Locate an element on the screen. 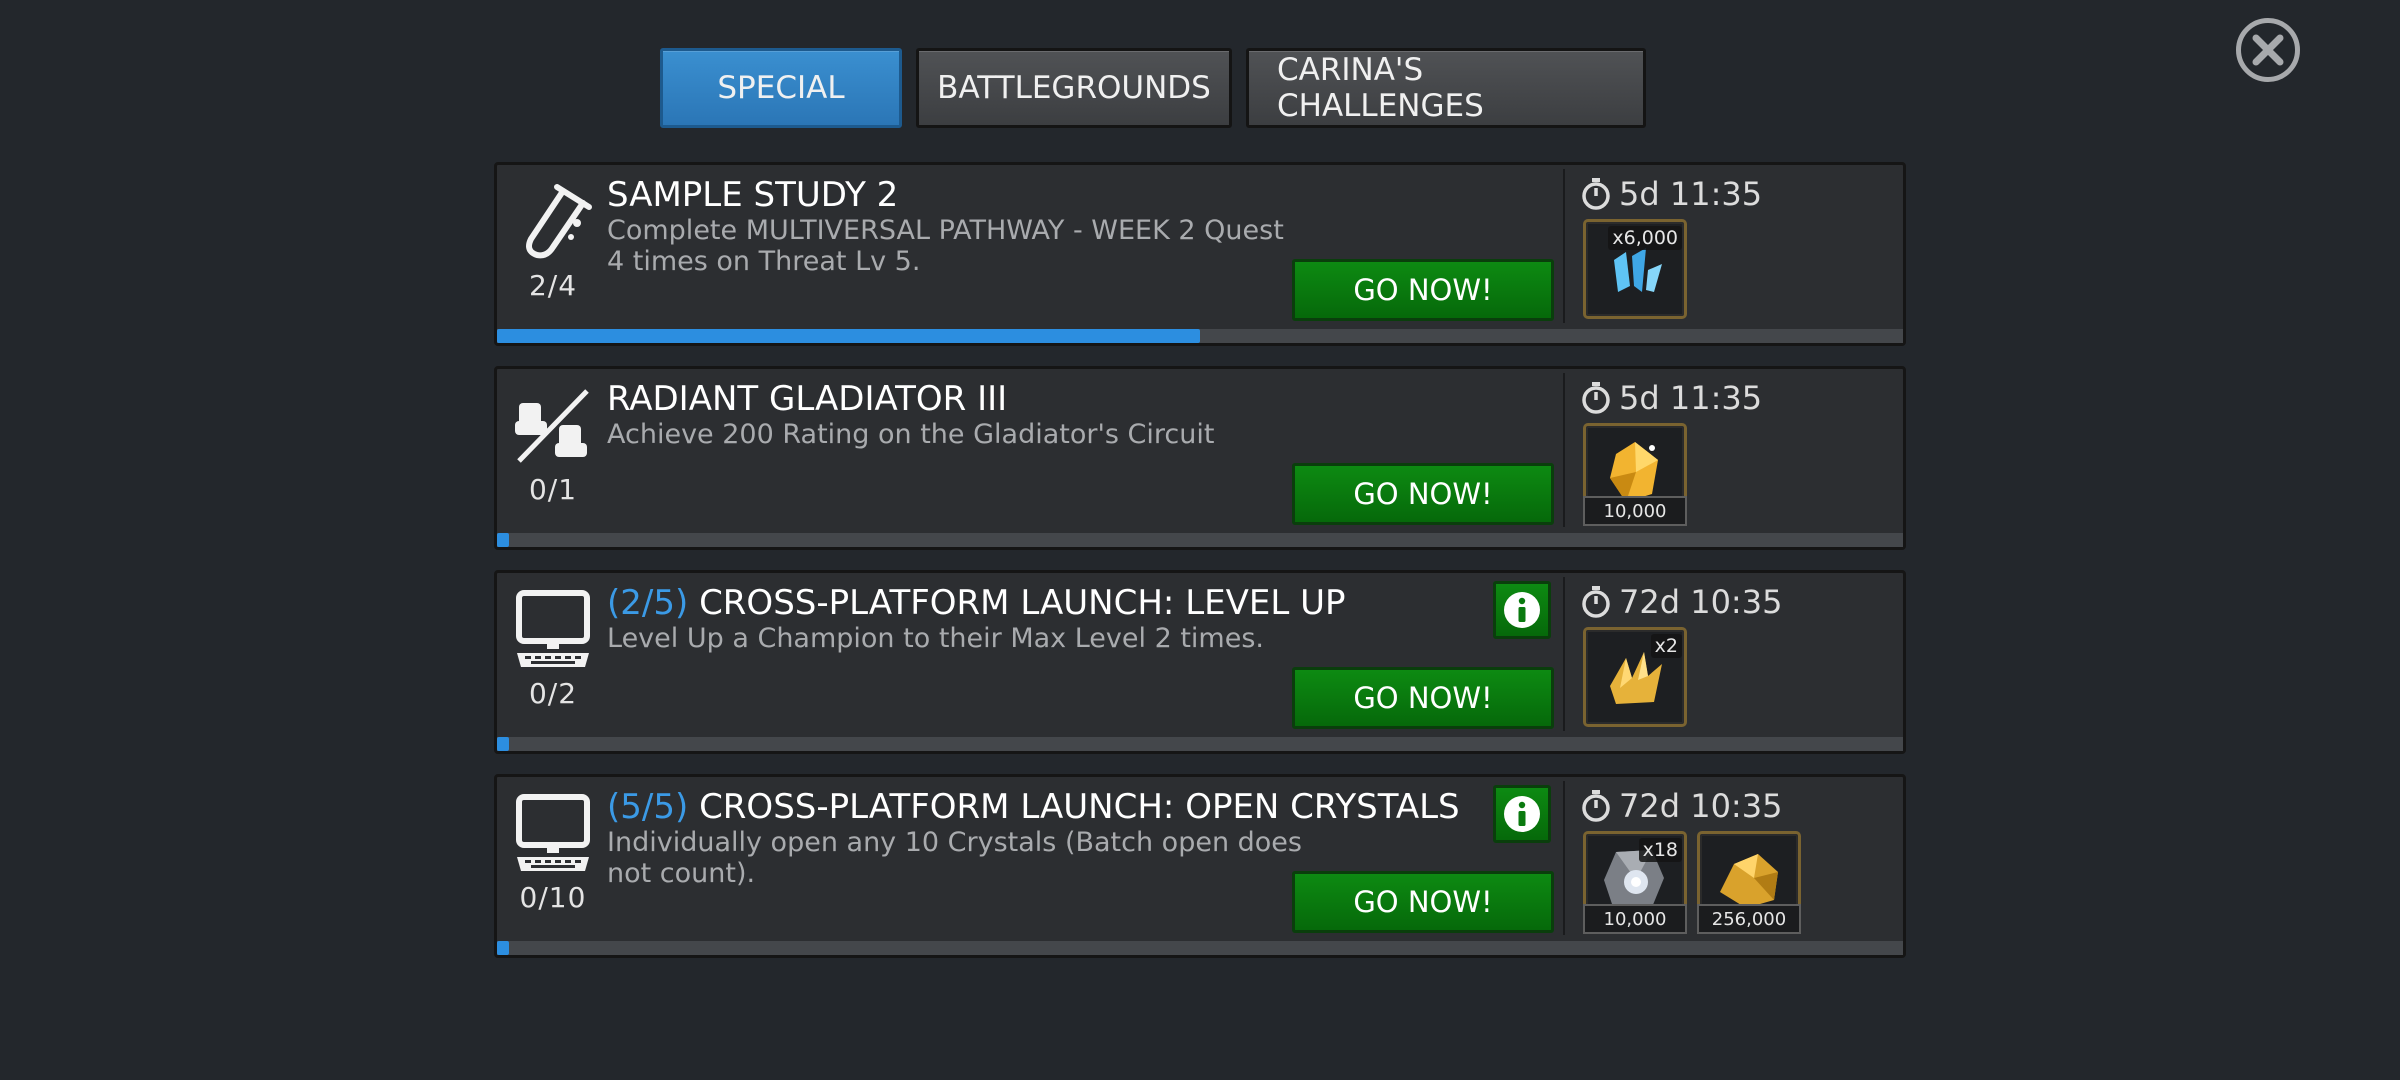 The height and width of the screenshot is (1080, 2400). reward-quantity: x18 is located at coordinates (1660, 850).